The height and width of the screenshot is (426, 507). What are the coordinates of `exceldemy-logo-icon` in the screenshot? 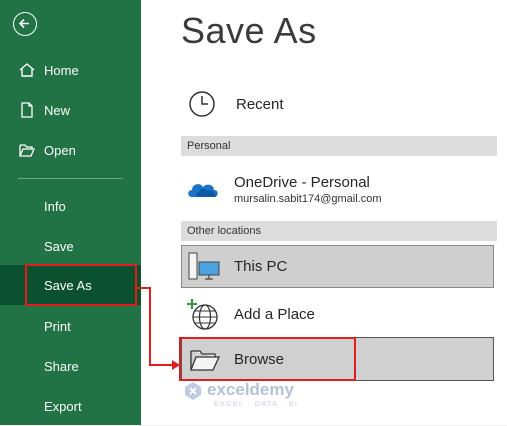 It's located at (193, 391).